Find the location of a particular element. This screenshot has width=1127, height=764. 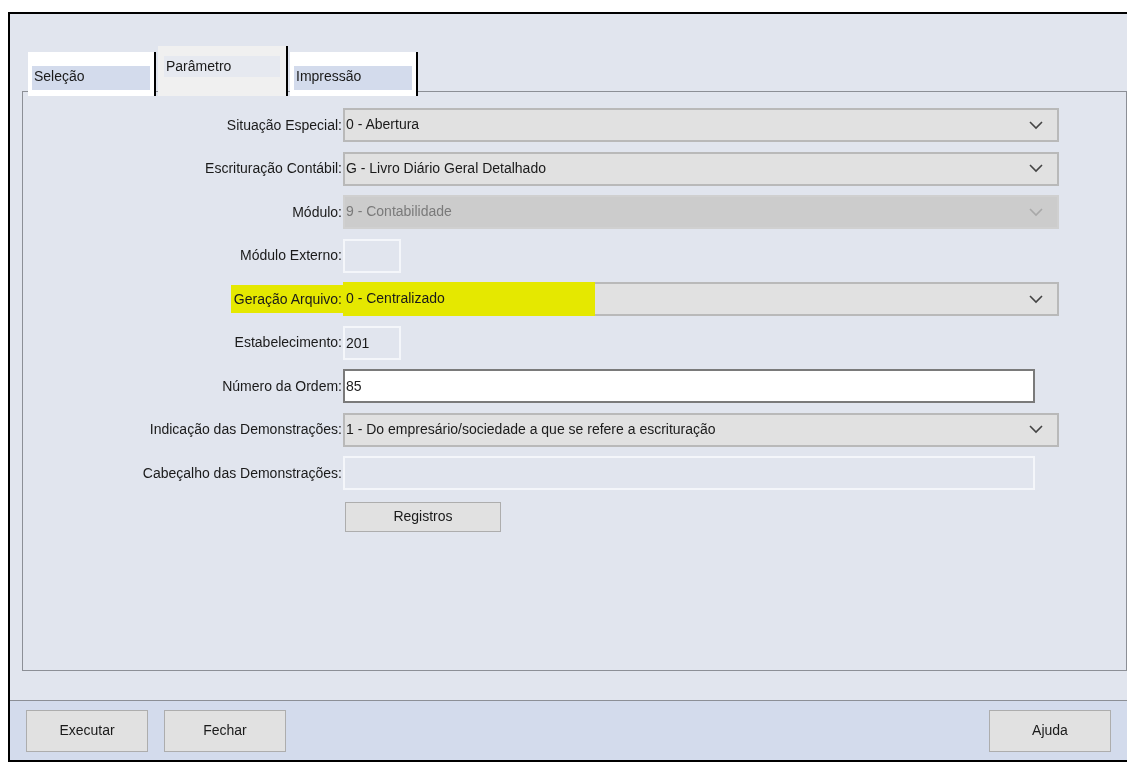

footer-button: Executar is located at coordinates (87, 730).